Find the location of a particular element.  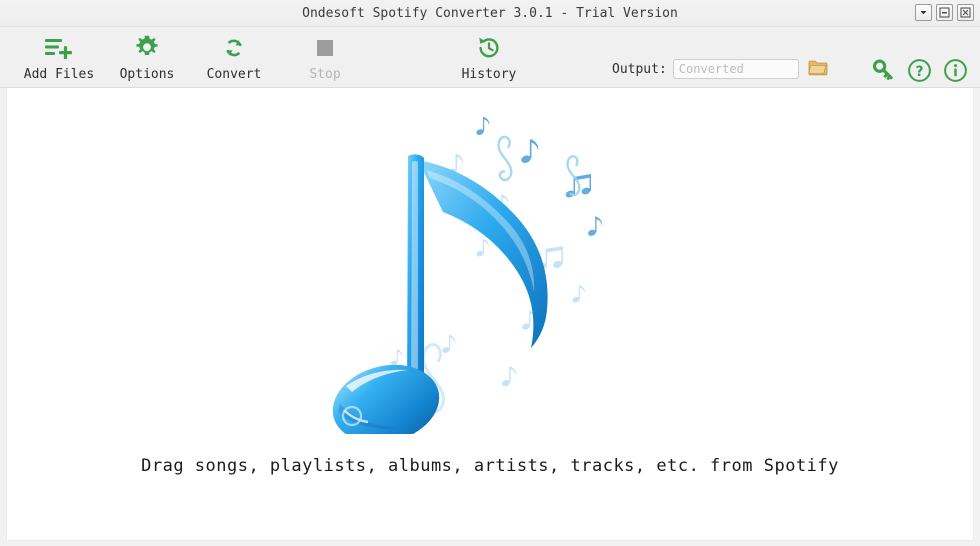

stop-button: Stop is located at coordinates (325, 57).